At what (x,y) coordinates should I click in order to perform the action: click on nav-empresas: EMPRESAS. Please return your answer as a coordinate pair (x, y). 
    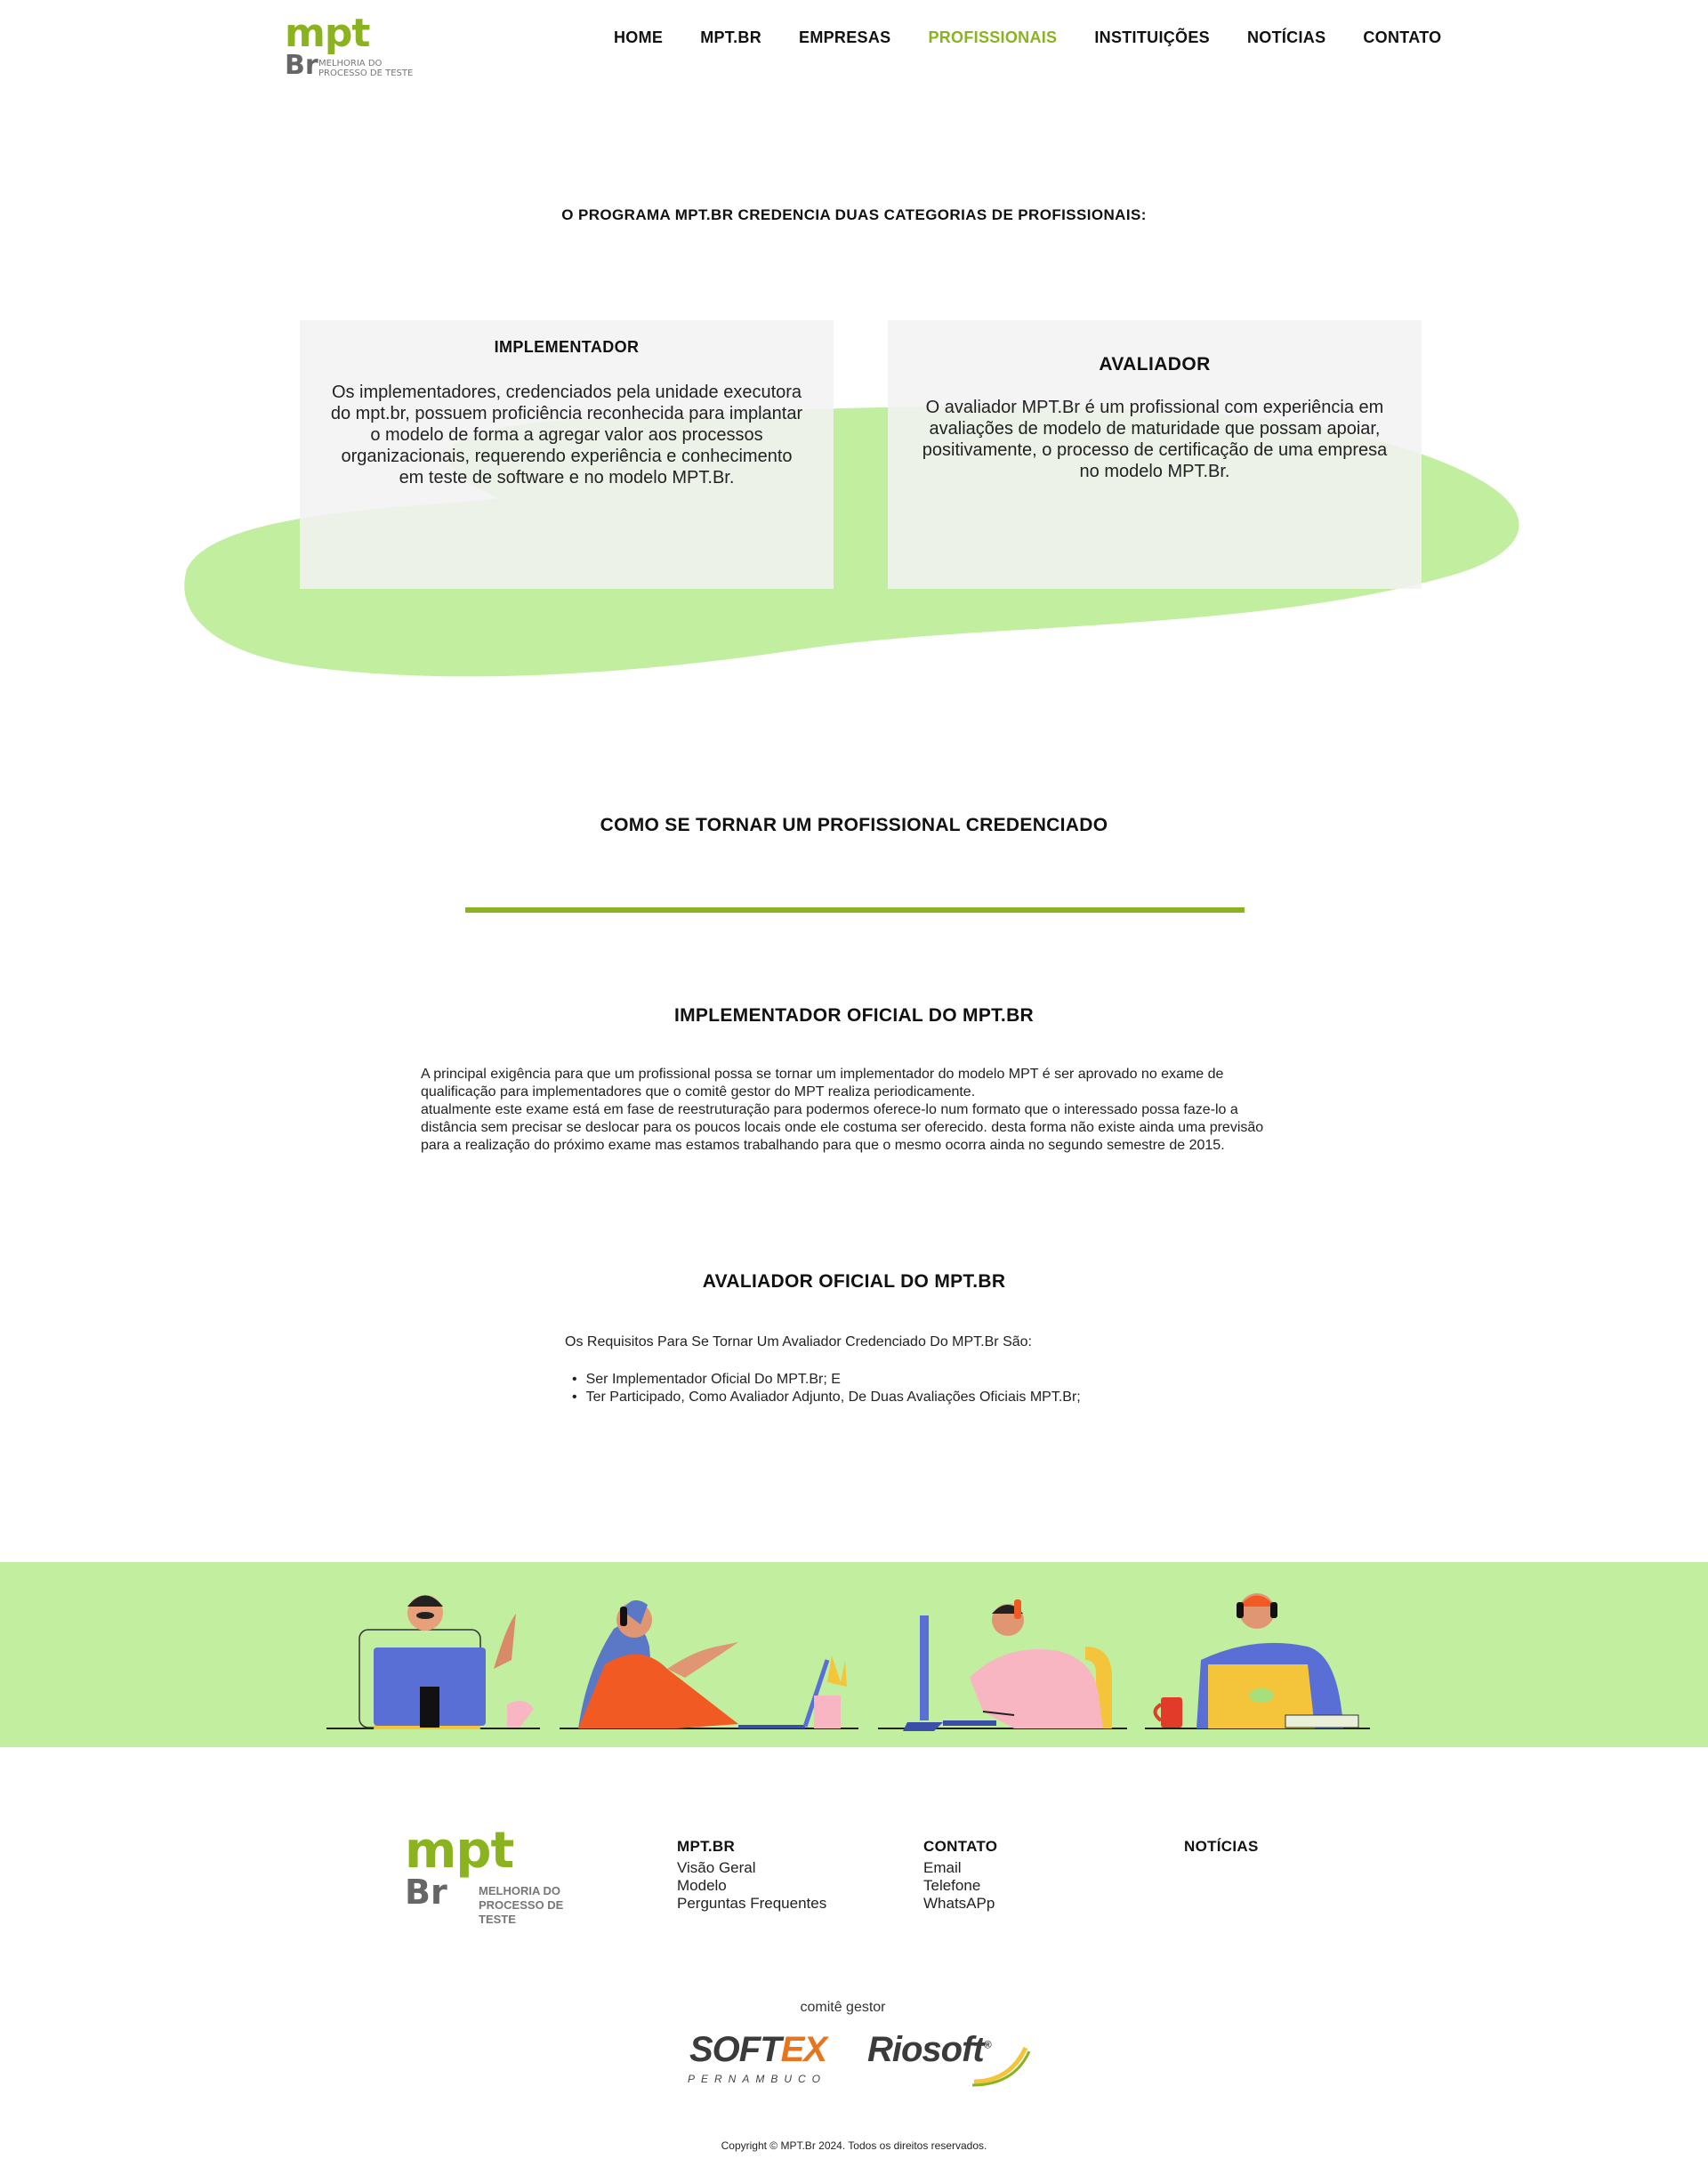
    Looking at the image, I should click on (844, 37).